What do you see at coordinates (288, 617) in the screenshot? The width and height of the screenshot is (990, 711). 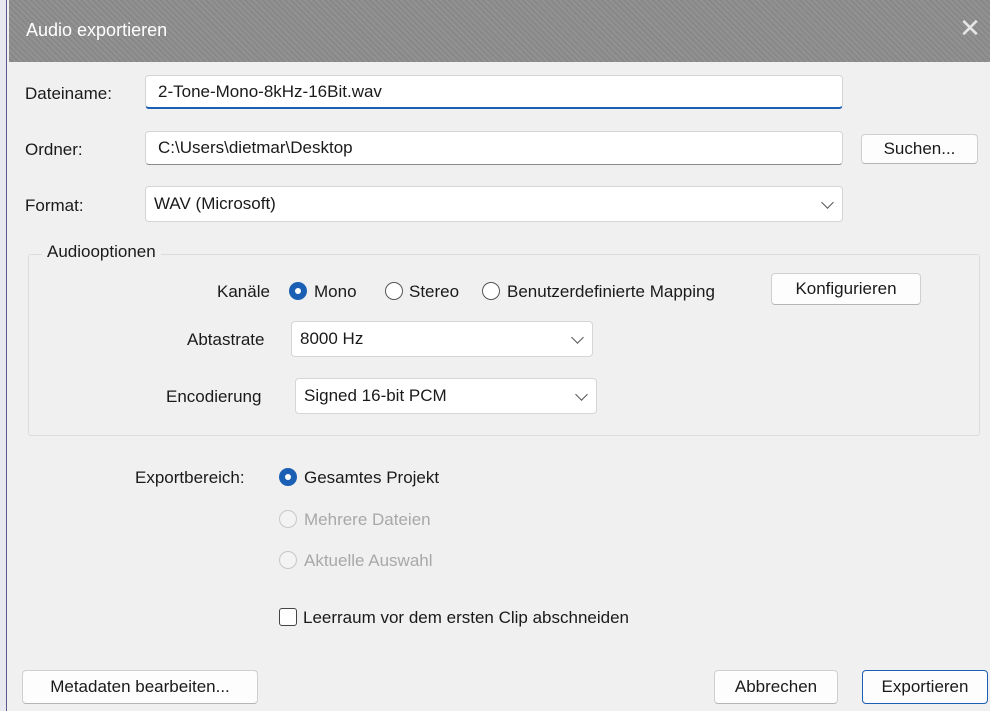 I see `trim-leading-space-checkbox` at bounding box center [288, 617].